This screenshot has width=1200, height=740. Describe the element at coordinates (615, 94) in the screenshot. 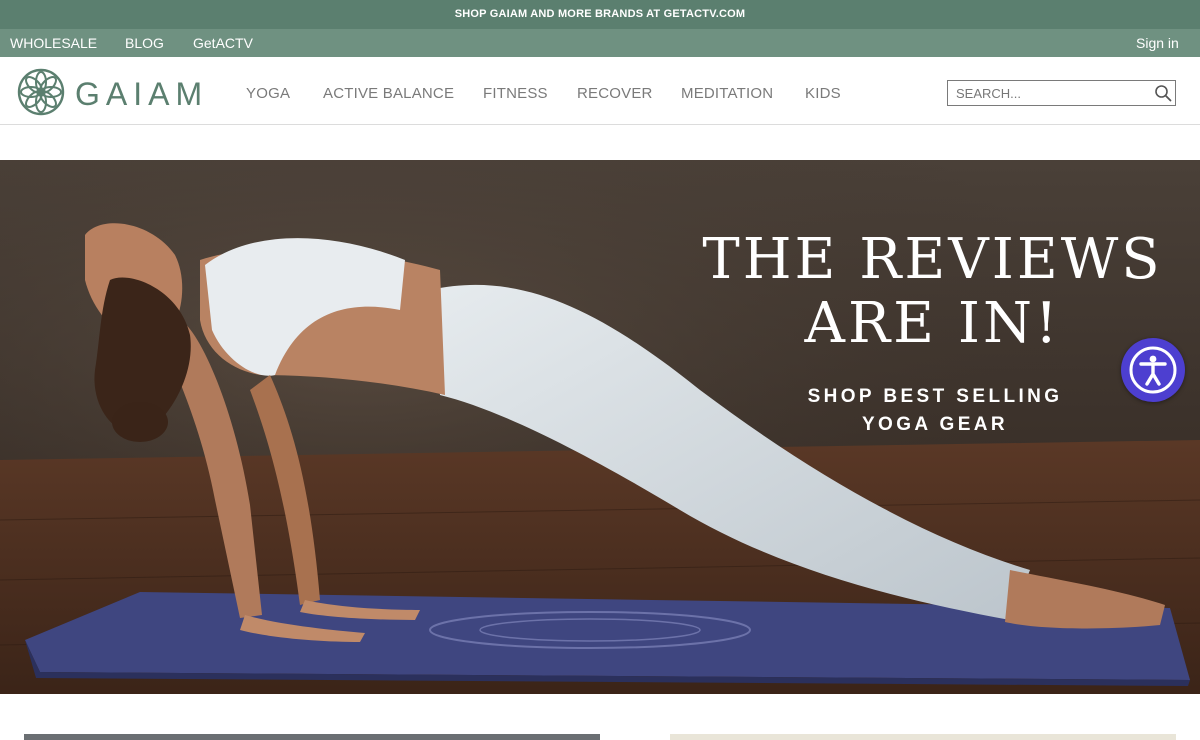

I see `nav-recover: RECOVER` at that location.